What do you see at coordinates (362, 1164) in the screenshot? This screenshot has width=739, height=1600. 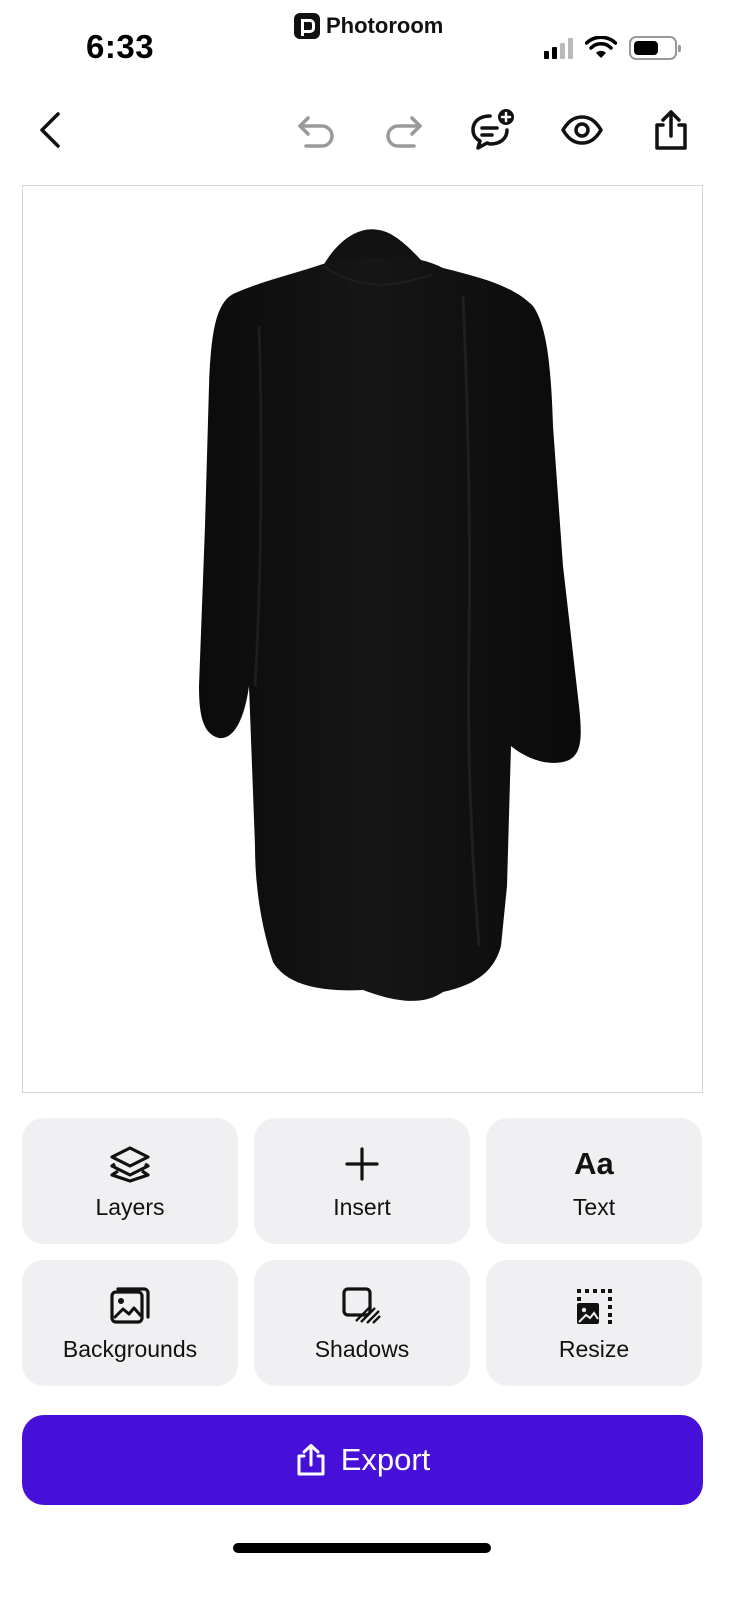 I see `plus-icon` at bounding box center [362, 1164].